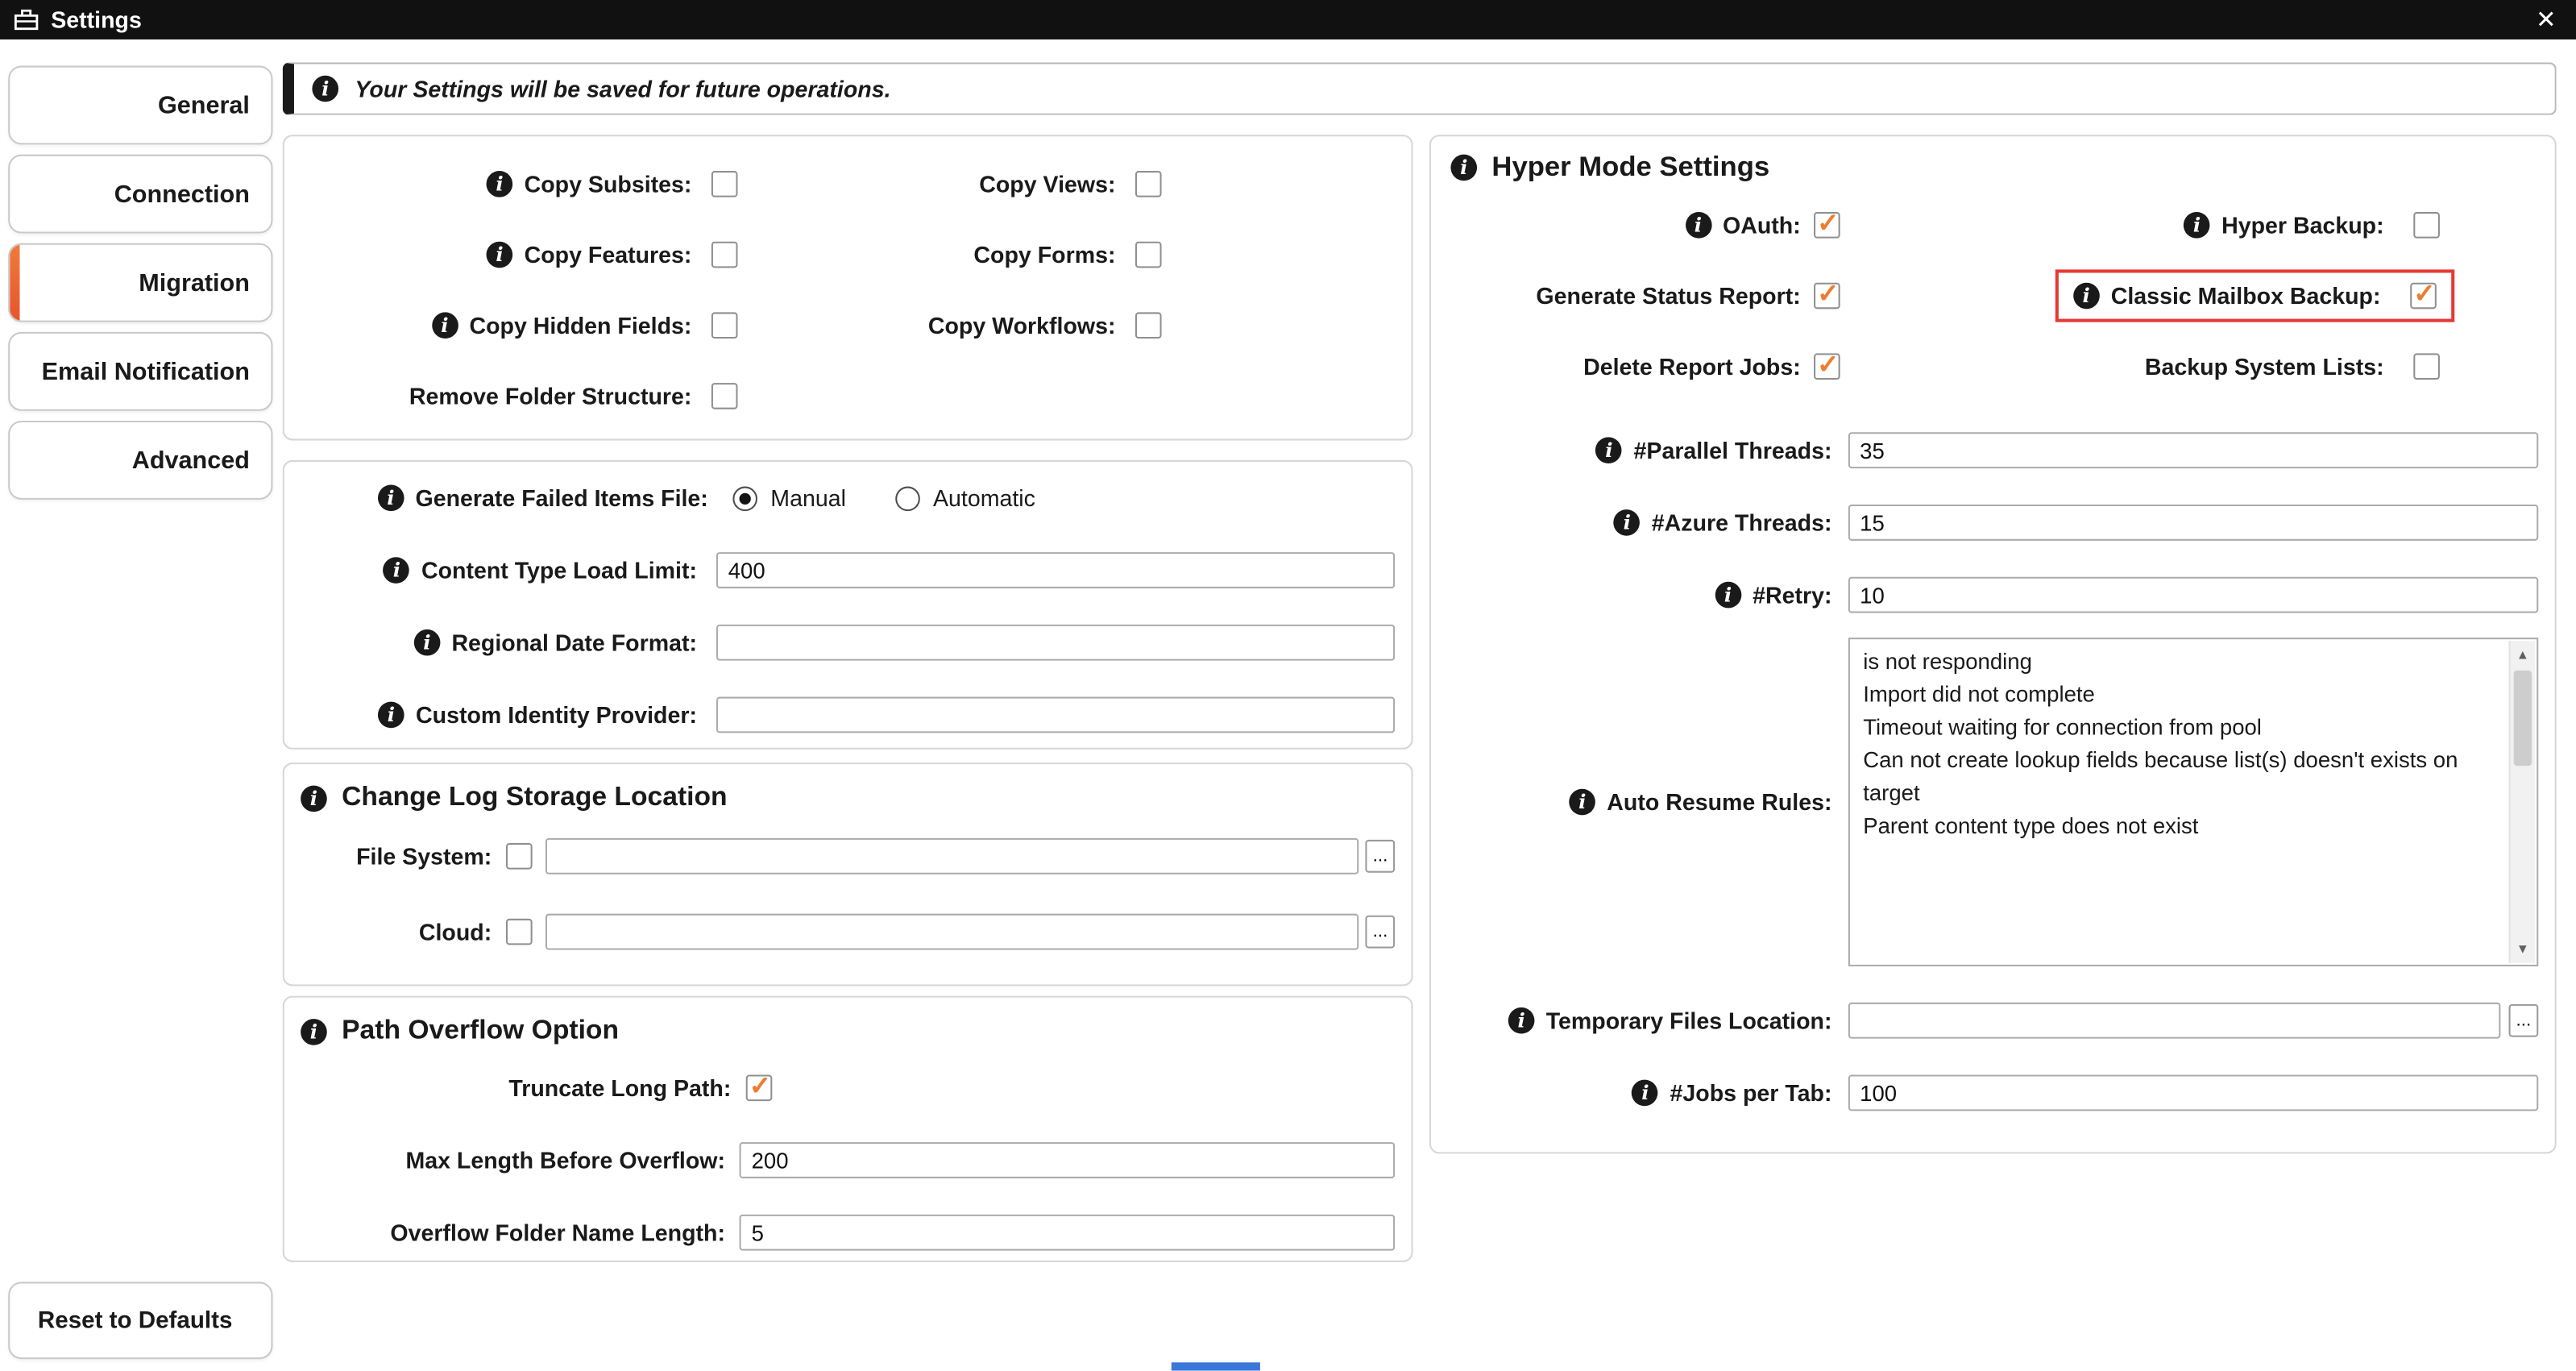 This screenshot has width=2576, height=1371. I want to click on tab-email-notification: Email Notification, so click(140, 371).